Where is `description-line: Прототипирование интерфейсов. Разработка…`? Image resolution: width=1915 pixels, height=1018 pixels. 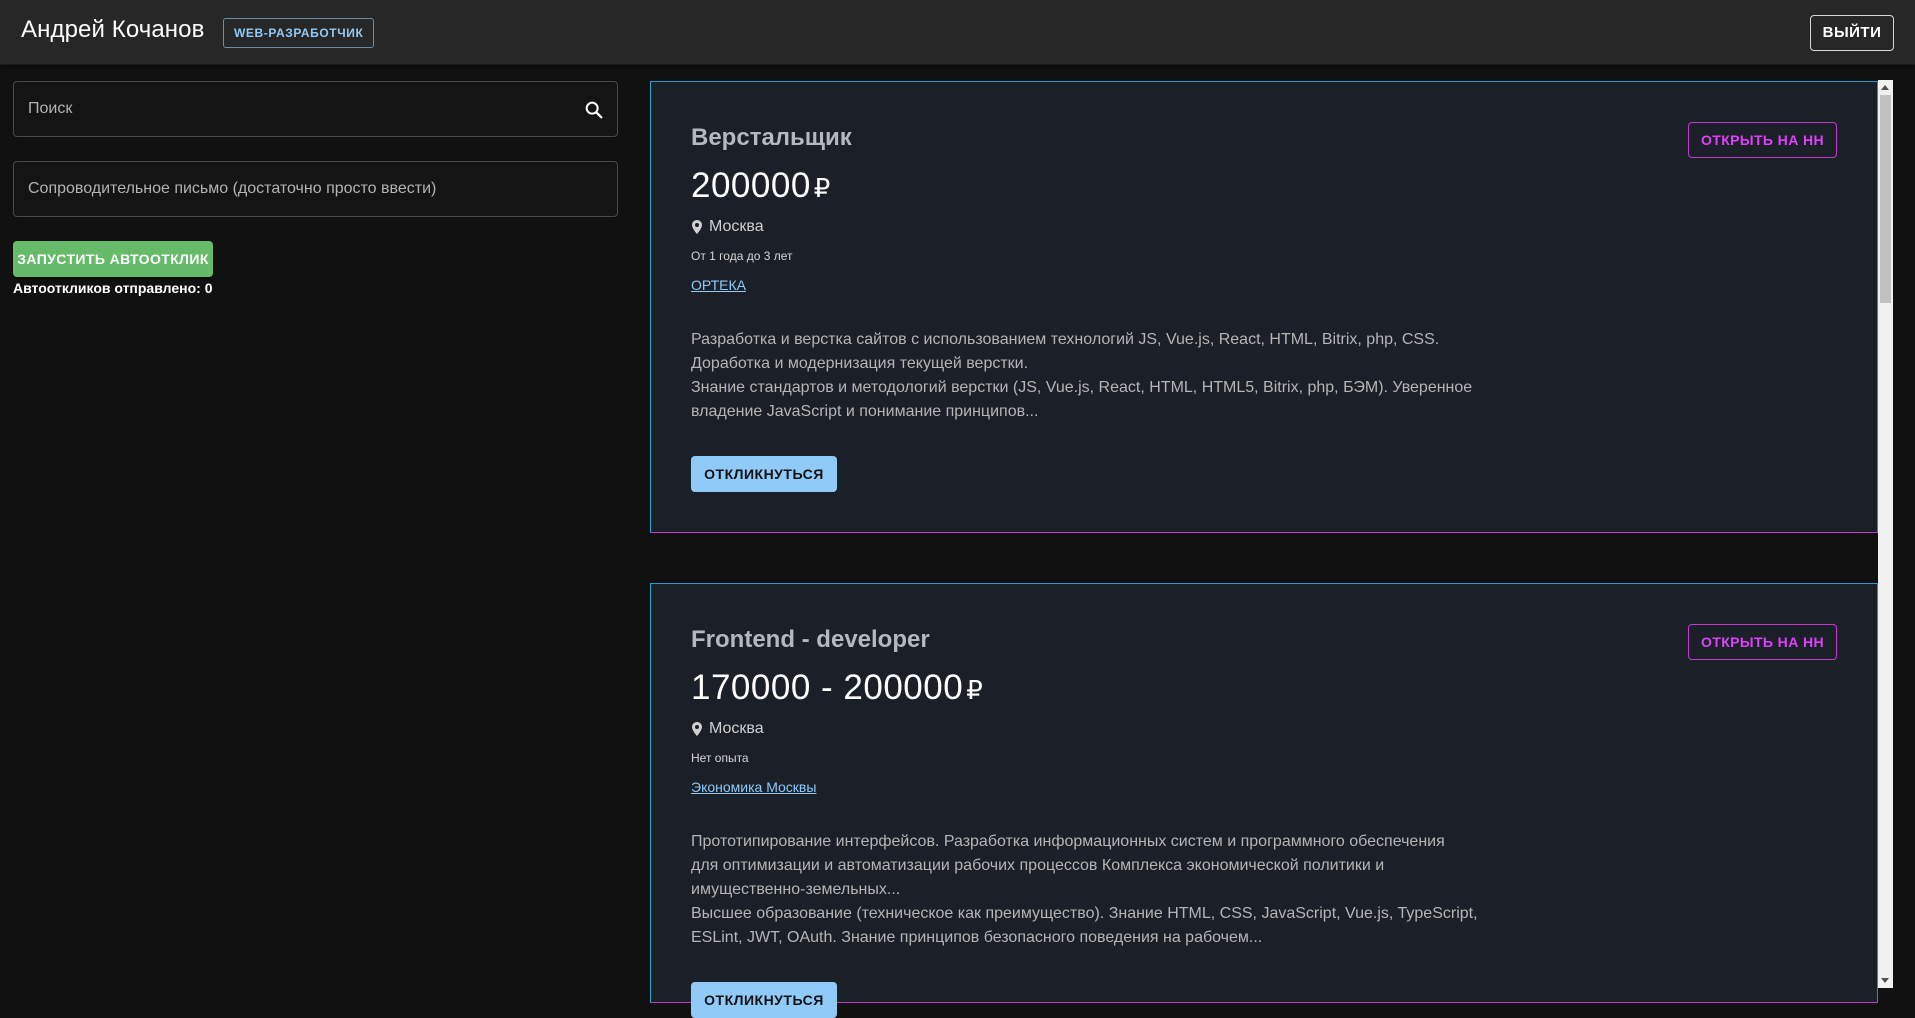
description-line: Прототипирование интерфейсов. Разработка… is located at coordinates (1068, 841).